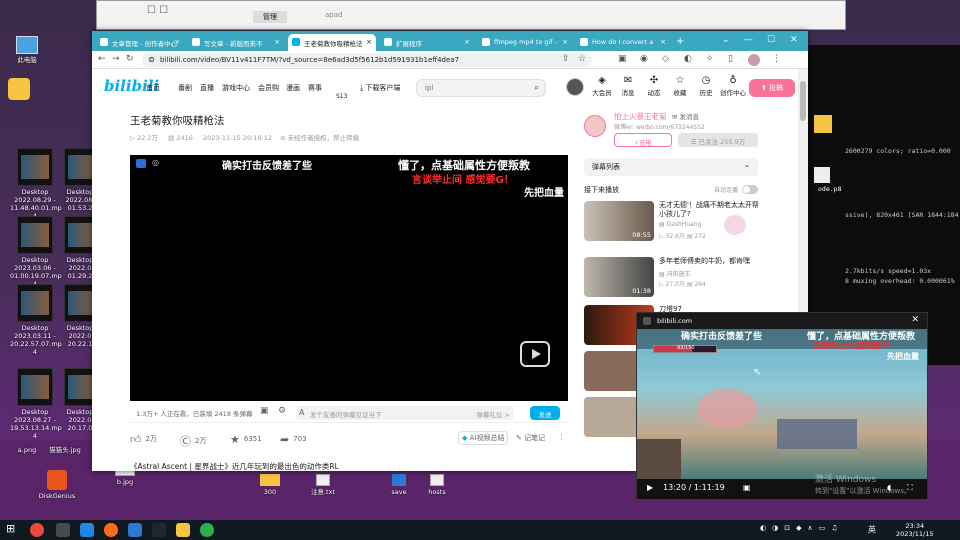  What do you see at coordinates (685, 116) in the screenshot?
I see `send-message-link: ✉ 发消息` at bounding box center [685, 116].